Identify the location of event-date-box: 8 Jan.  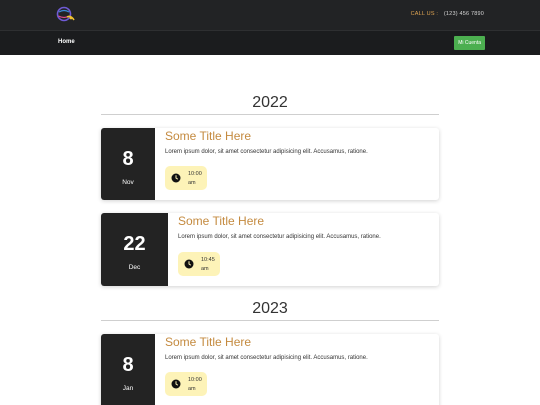
(128, 369).